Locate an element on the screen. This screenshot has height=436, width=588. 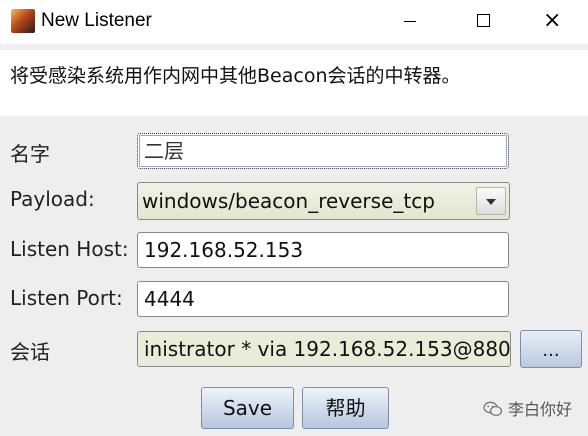
name-input: 二层 is located at coordinates (323, 151).